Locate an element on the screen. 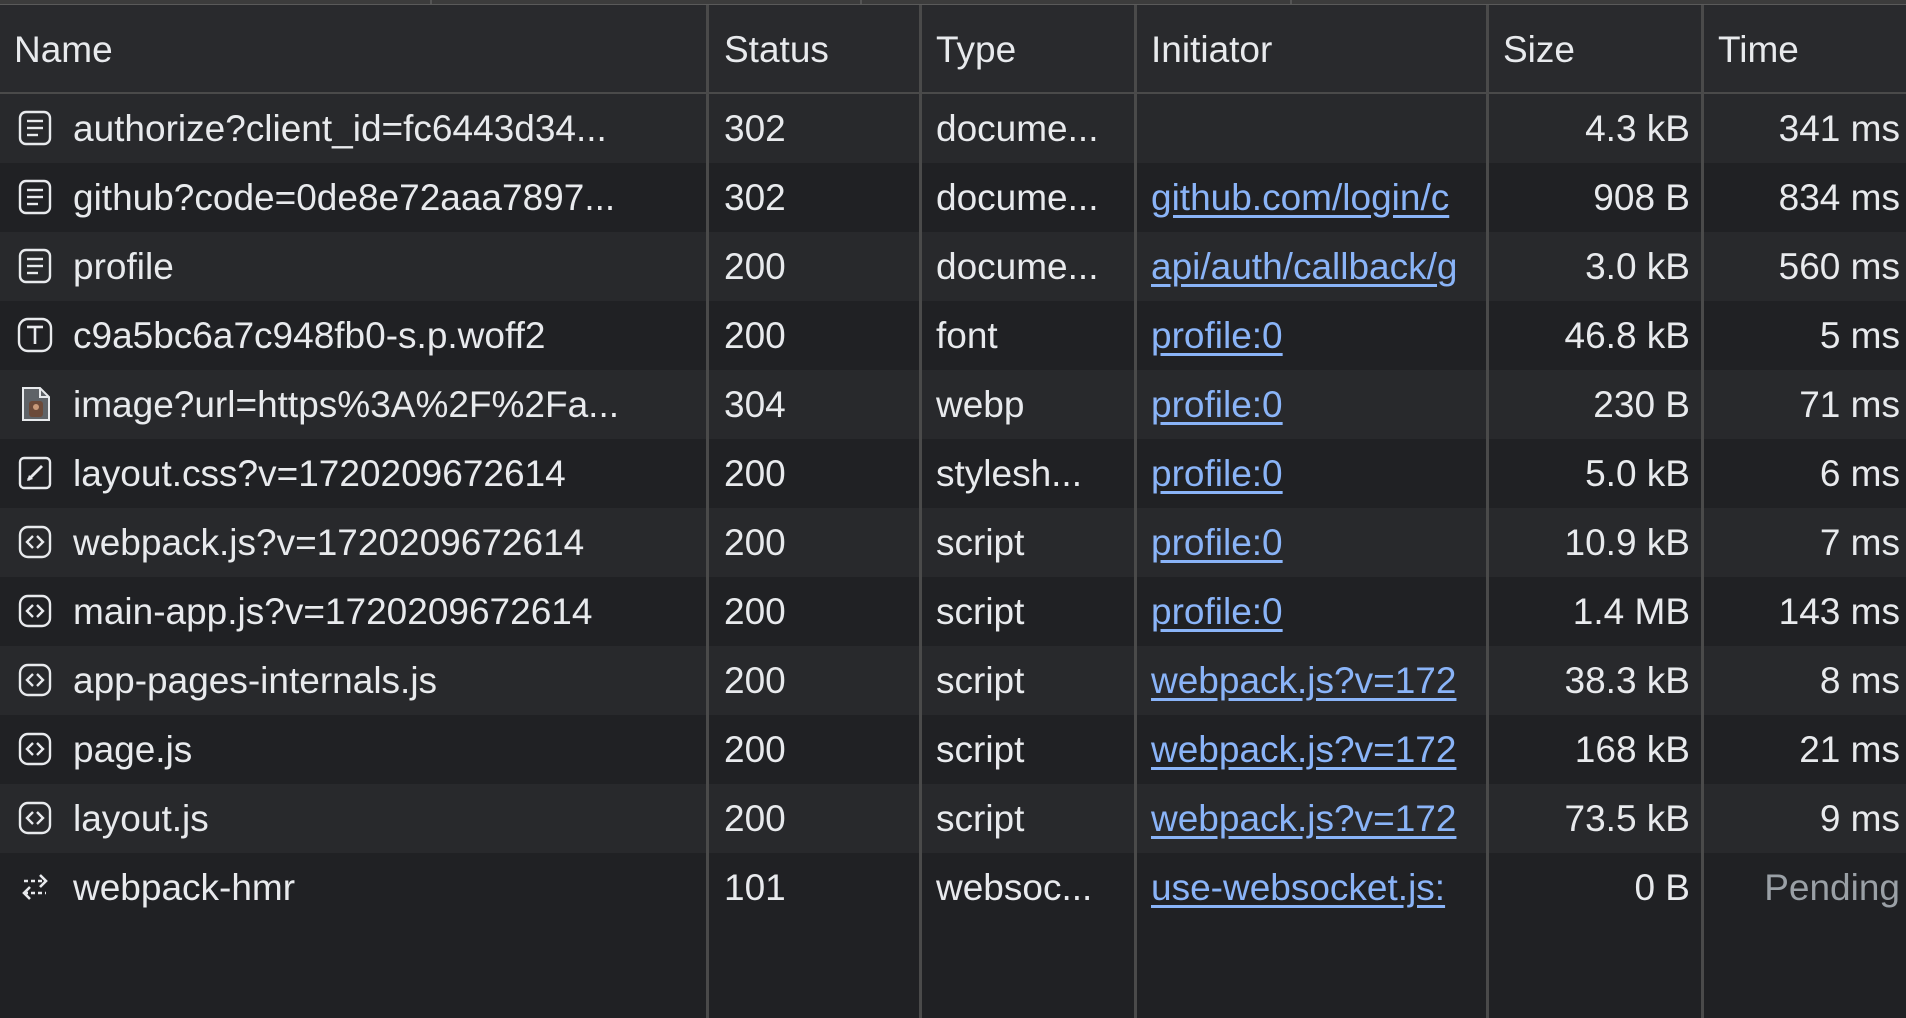  request-initiator-link: api/auth/callback/g is located at coordinates (1318, 266).